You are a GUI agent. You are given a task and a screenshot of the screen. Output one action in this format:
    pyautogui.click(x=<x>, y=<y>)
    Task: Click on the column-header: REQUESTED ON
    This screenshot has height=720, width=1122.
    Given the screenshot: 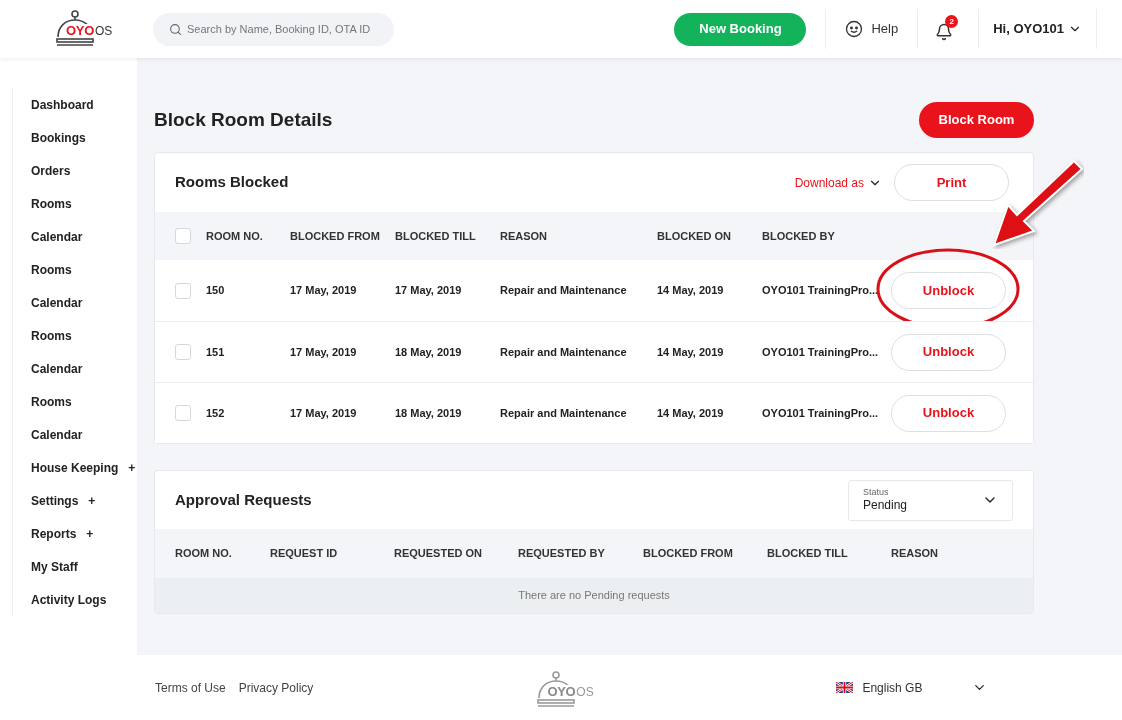 What is the action you would take?
    pyautogui.click(x=438, y=554)
    